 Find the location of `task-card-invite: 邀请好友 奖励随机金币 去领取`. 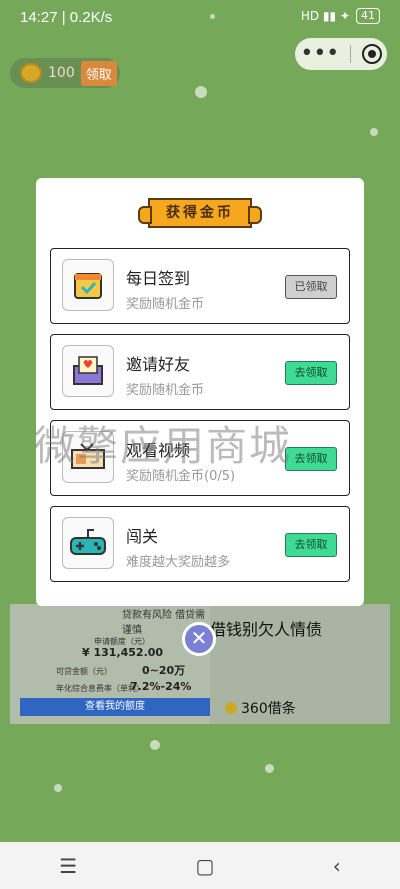

task-card-invite: 邀请好友 奖励随机金币 去领取 is located at coordinates (200, 372).